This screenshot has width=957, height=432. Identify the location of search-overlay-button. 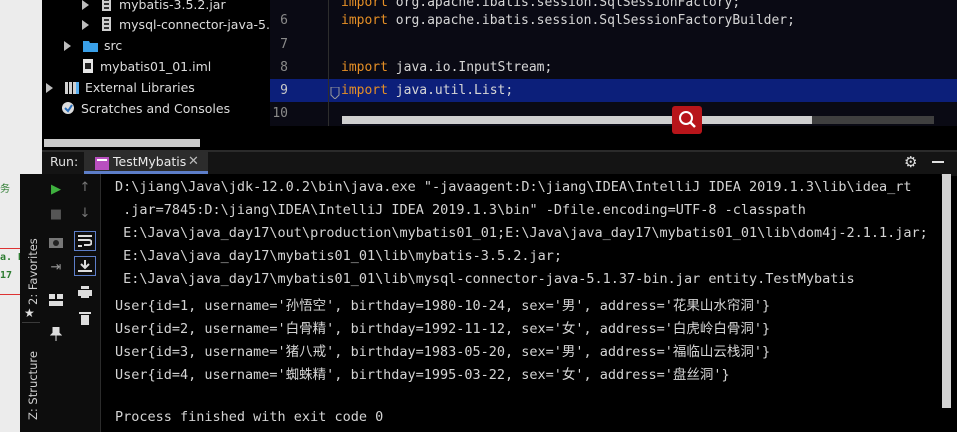
(687, 120).